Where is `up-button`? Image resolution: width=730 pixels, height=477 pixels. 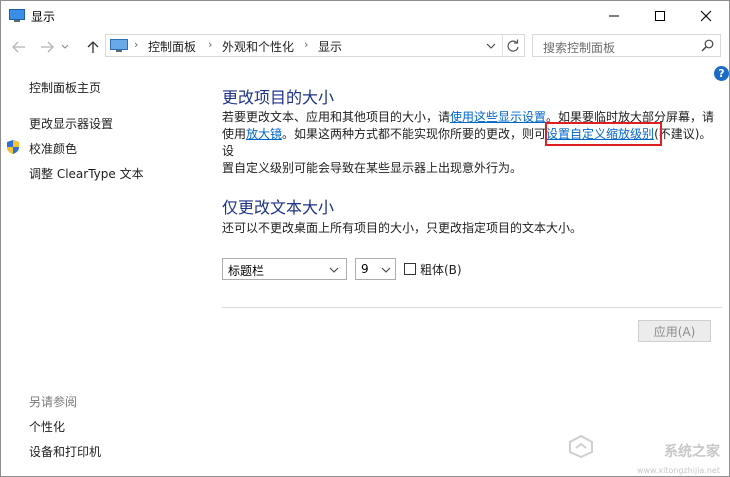 up-button is located at coordinates (93, 47).